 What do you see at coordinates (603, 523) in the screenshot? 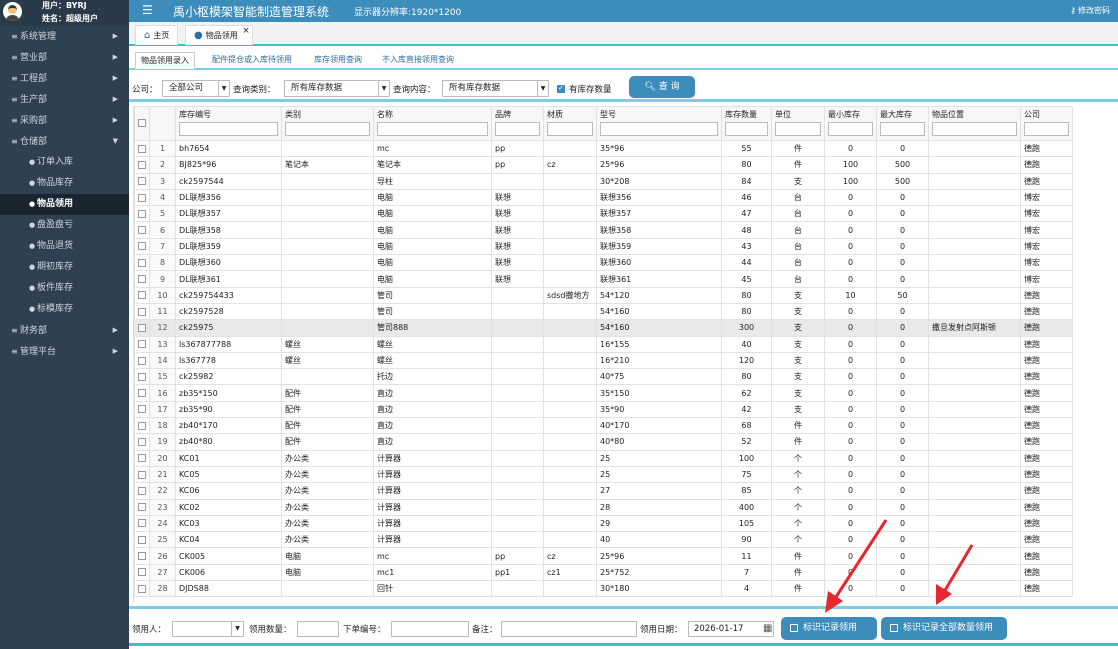
I see `table-row: 24 KC03 办公类 计算器 29 105 个 0 0 德跑` at bounding box center [603, 523].